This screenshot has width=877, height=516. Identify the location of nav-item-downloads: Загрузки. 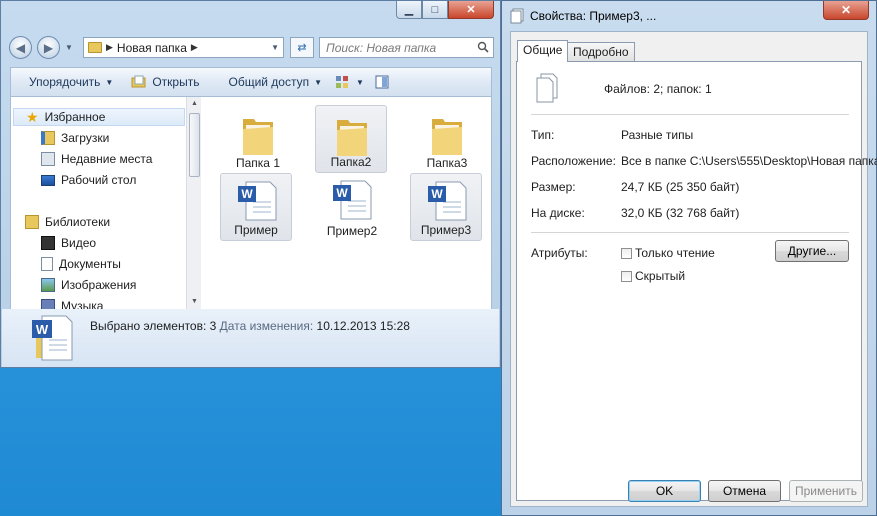
(75, 138).